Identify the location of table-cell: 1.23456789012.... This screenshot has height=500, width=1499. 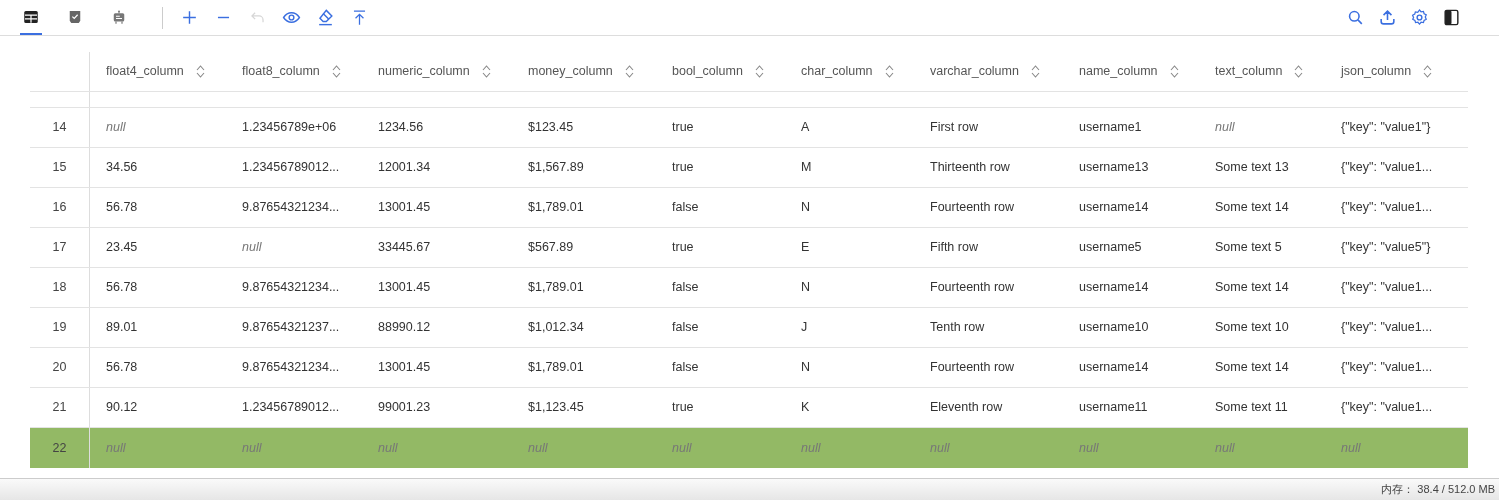
(291, 167).